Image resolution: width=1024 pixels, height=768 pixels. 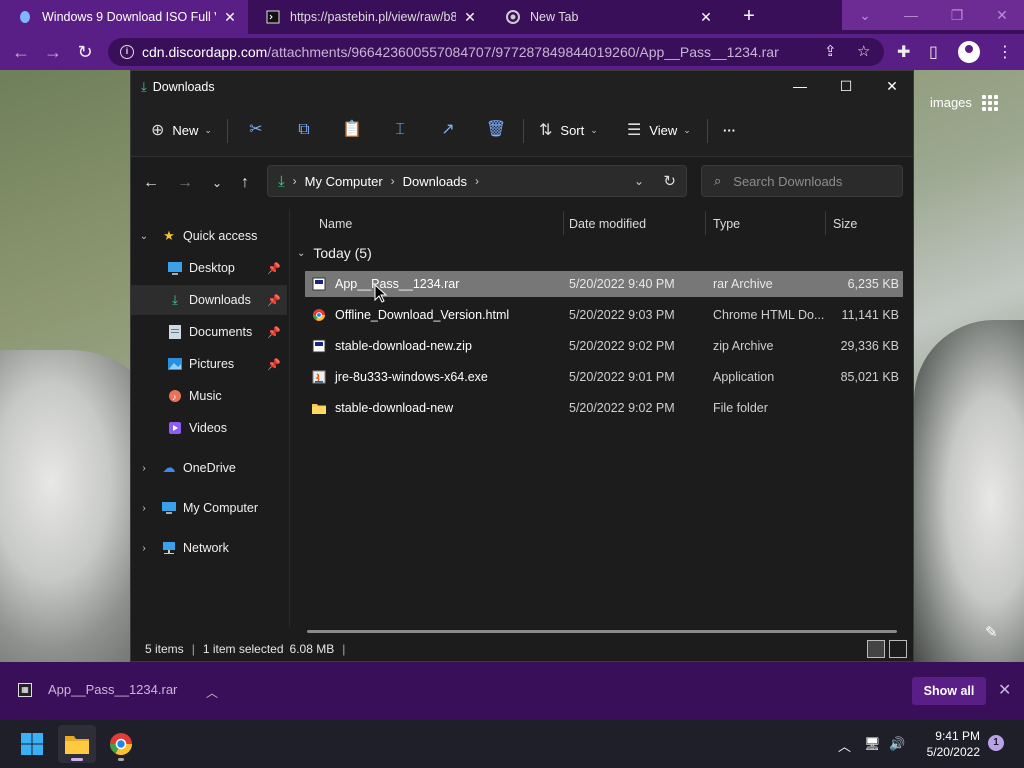 What do you see at coordinates (1004, 690) in the screenshot?
I see `close-shelf-icon: ✕` at bounding box center [1004, 690].